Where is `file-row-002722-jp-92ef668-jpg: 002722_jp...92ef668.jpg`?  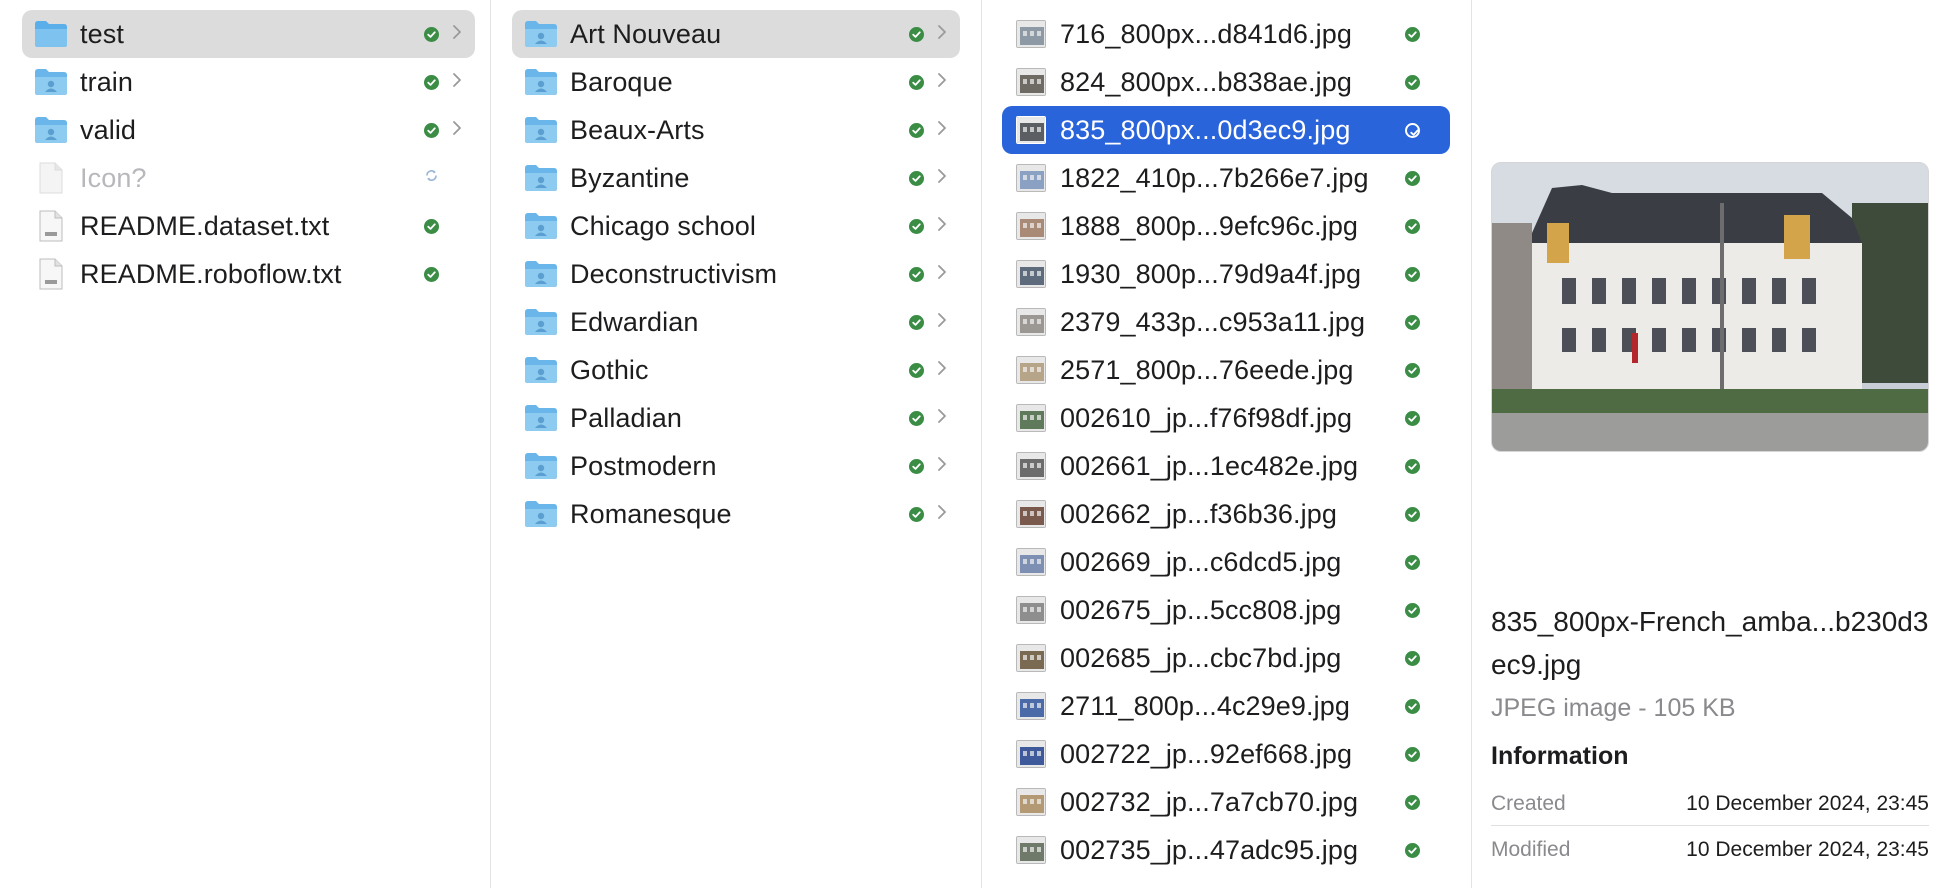 file-row-002722-jp-92ef668-jpg: 002722_jp...92ef668.jpg is located at coordinates (1226, 754).